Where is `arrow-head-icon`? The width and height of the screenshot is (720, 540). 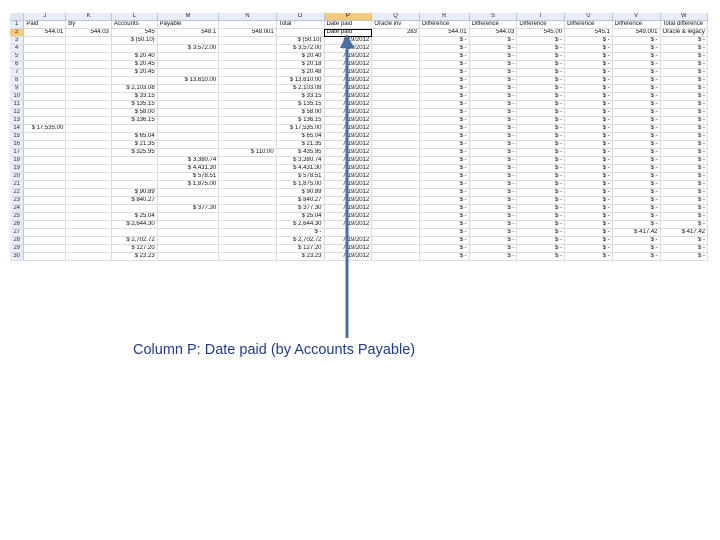 arrow-head-icon is located at coordinates (347, 41).